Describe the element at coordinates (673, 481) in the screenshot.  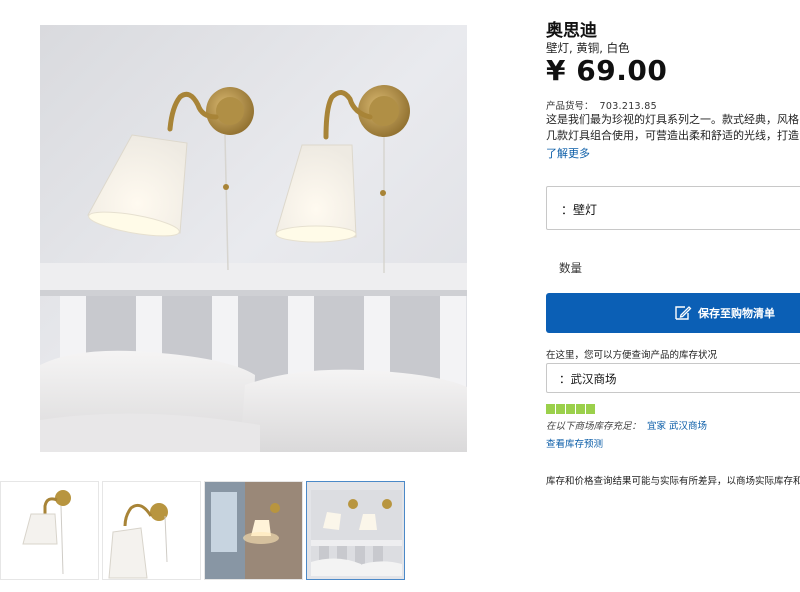
I see `stock-disclaimer: 库存和价格查询结果可能与实际有所差异，以商场实际库存和` at that location.